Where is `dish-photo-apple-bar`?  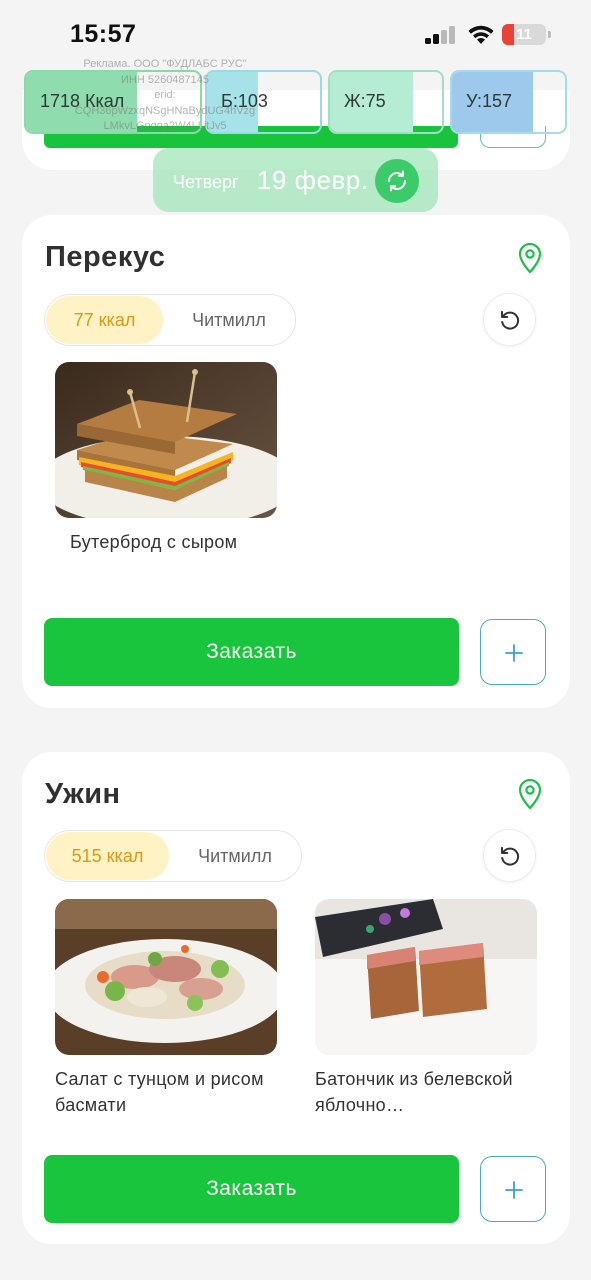
dish-photo-apple-bar is located at coordinates (426, 977).